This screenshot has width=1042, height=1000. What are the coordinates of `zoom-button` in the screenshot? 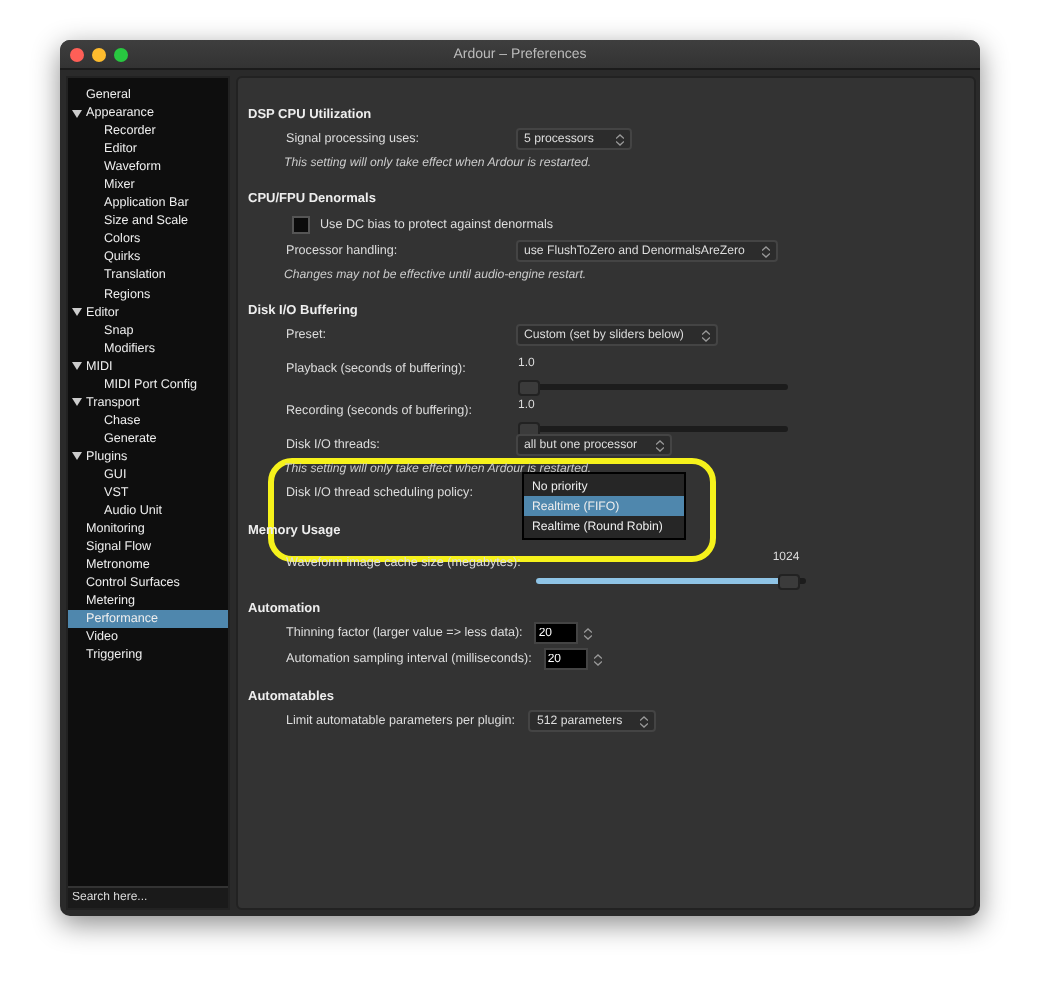 It's located at (121, 54).